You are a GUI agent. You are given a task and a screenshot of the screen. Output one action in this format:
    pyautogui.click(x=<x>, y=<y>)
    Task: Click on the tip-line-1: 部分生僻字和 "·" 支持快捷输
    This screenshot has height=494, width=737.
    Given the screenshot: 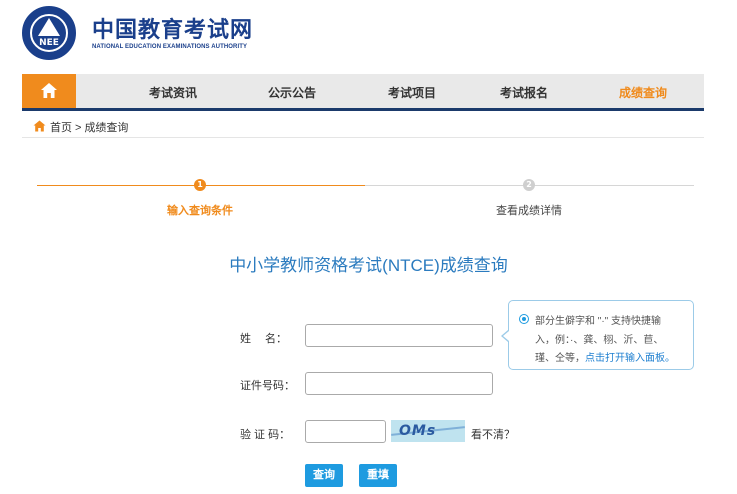 What is the action you would take?
    pyautogui.click(x=598, y=321)
    